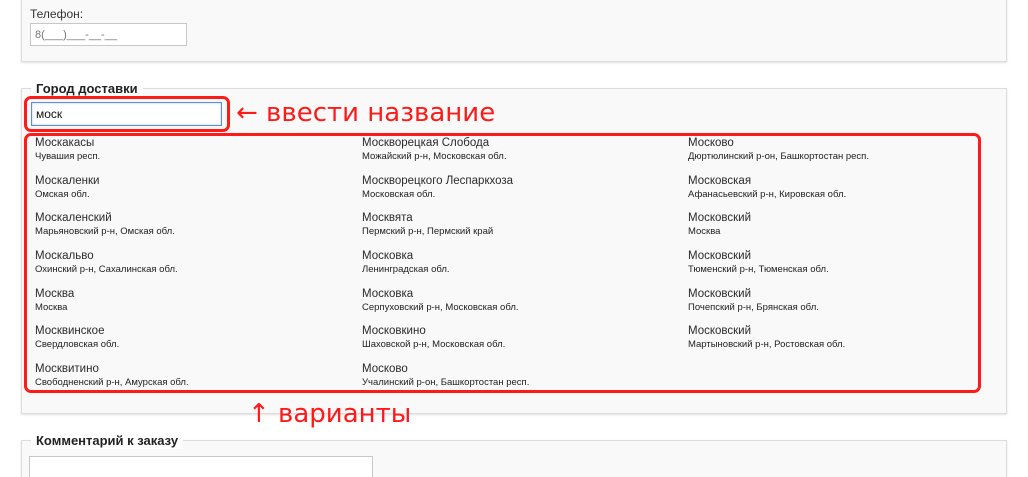 The height and width of the screenshot is (477, 1028). What do you see at coordinates (127, 114) in the screenshot?
I see `input-highlight-frame` at bounding box center [127, 114].